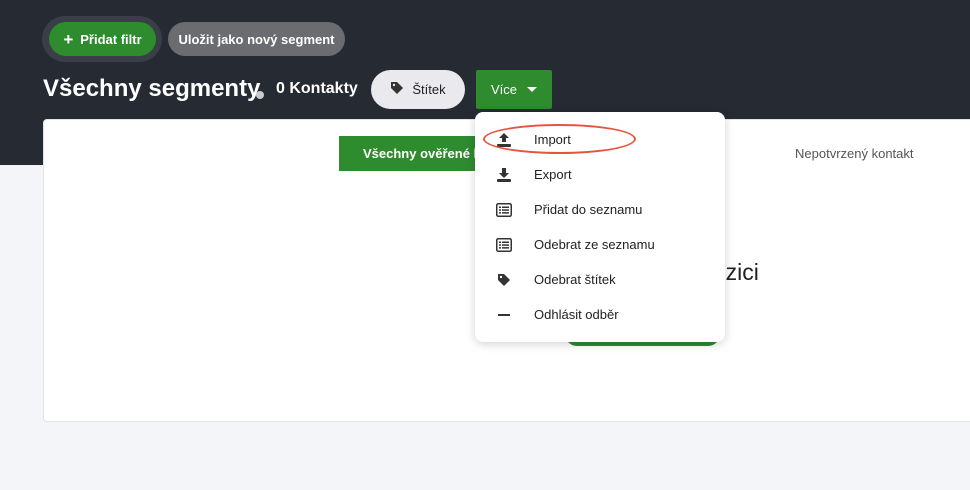 This screenshot has height=490, width=970. I want to click on menu-item-remove-tag: Odebrat štítek, so click(600, 279).